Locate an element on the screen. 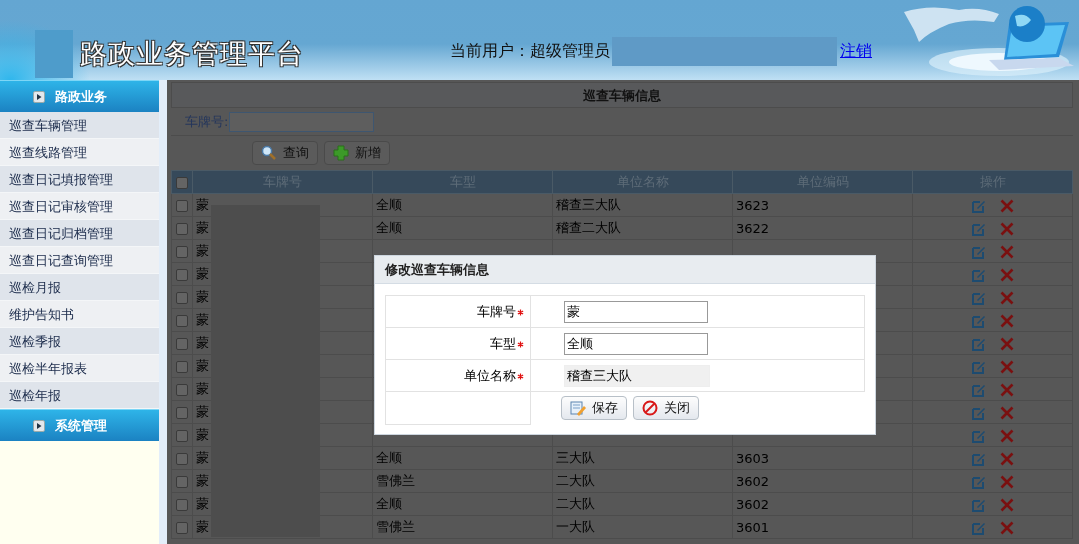  table-cell: 三大队 is located at coordinates (575, 457).